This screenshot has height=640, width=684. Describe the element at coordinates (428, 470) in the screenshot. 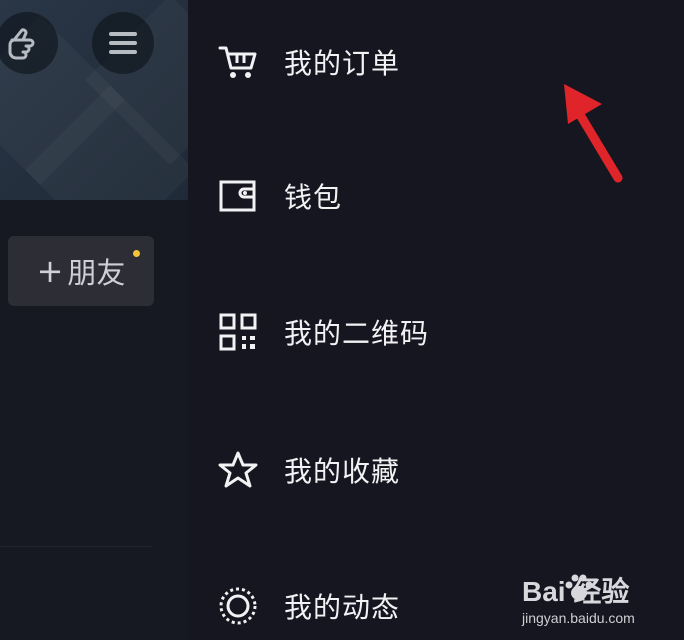

I see `menu-item-favorites: 我的收藏` at that location.